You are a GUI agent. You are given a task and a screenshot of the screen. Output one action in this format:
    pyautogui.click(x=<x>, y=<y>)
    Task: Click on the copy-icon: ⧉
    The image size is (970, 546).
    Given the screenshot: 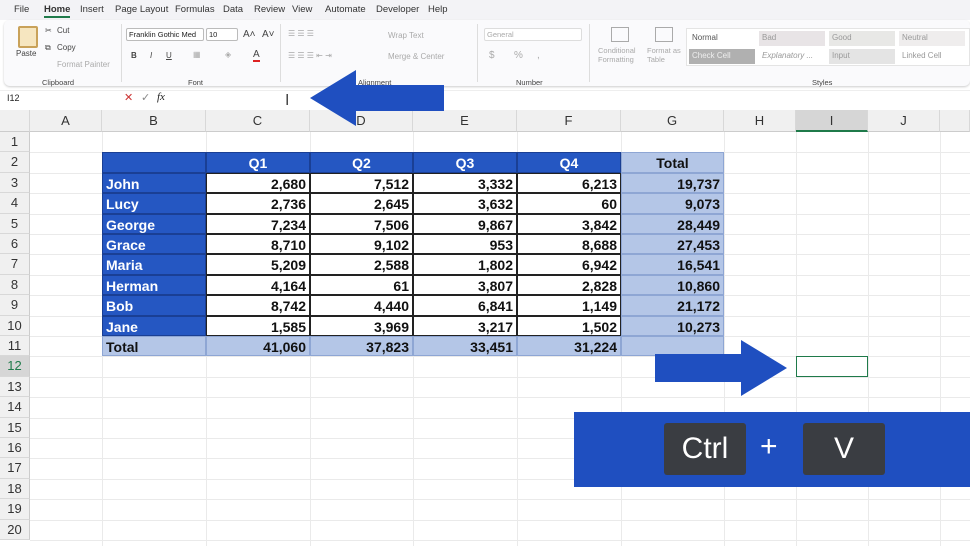 What is the action you would take?
    pyautogui.click(x=48, y=48)
    